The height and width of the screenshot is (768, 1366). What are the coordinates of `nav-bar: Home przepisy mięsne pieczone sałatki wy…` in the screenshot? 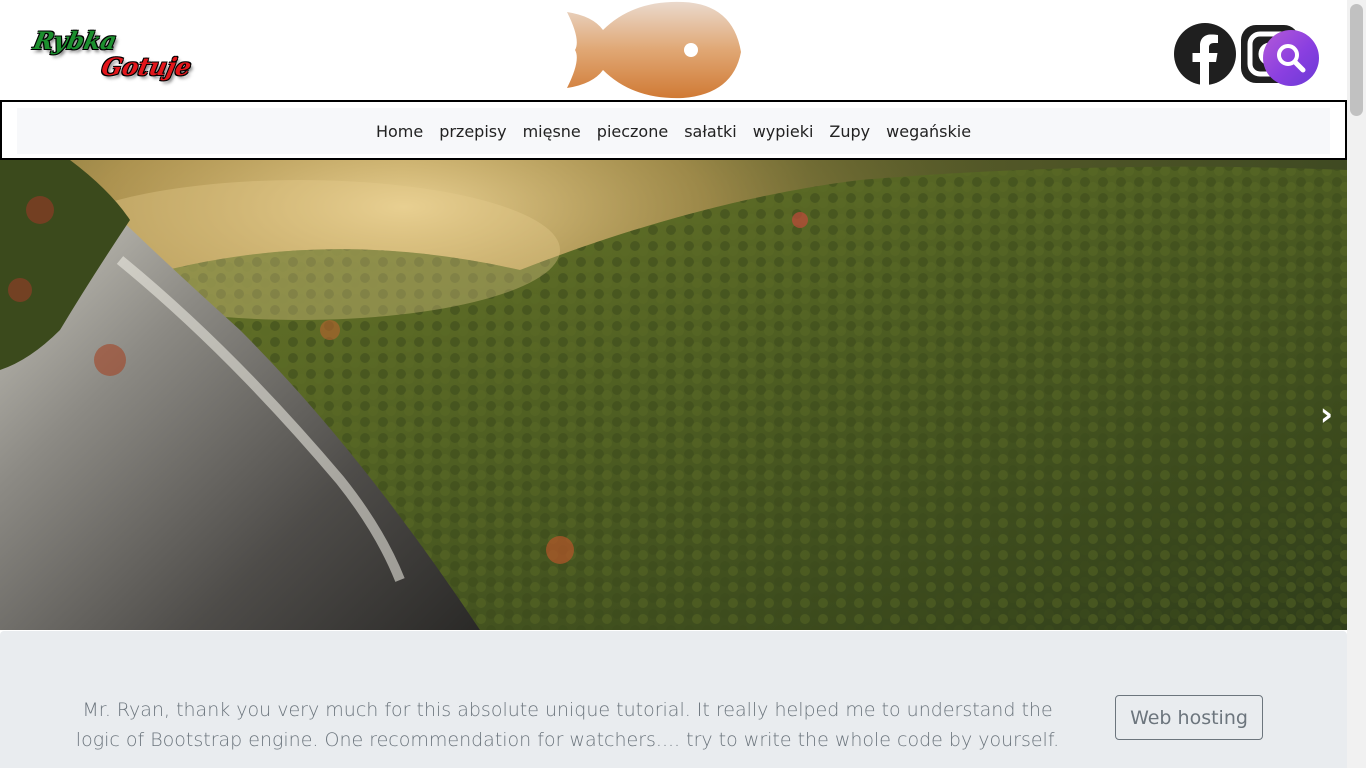 It's located at (673, 131).